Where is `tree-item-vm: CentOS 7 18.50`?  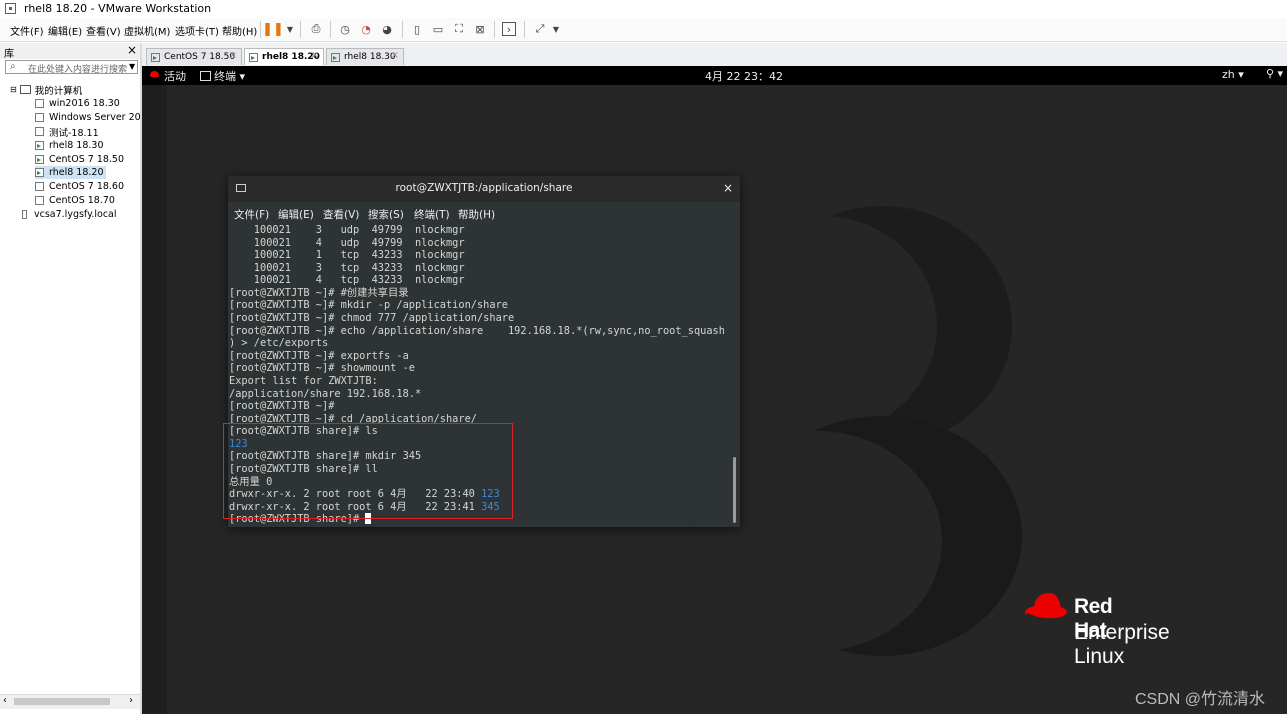
tree-item-vm: CentOS 7 18.50 is located at coordinates (79, 159).